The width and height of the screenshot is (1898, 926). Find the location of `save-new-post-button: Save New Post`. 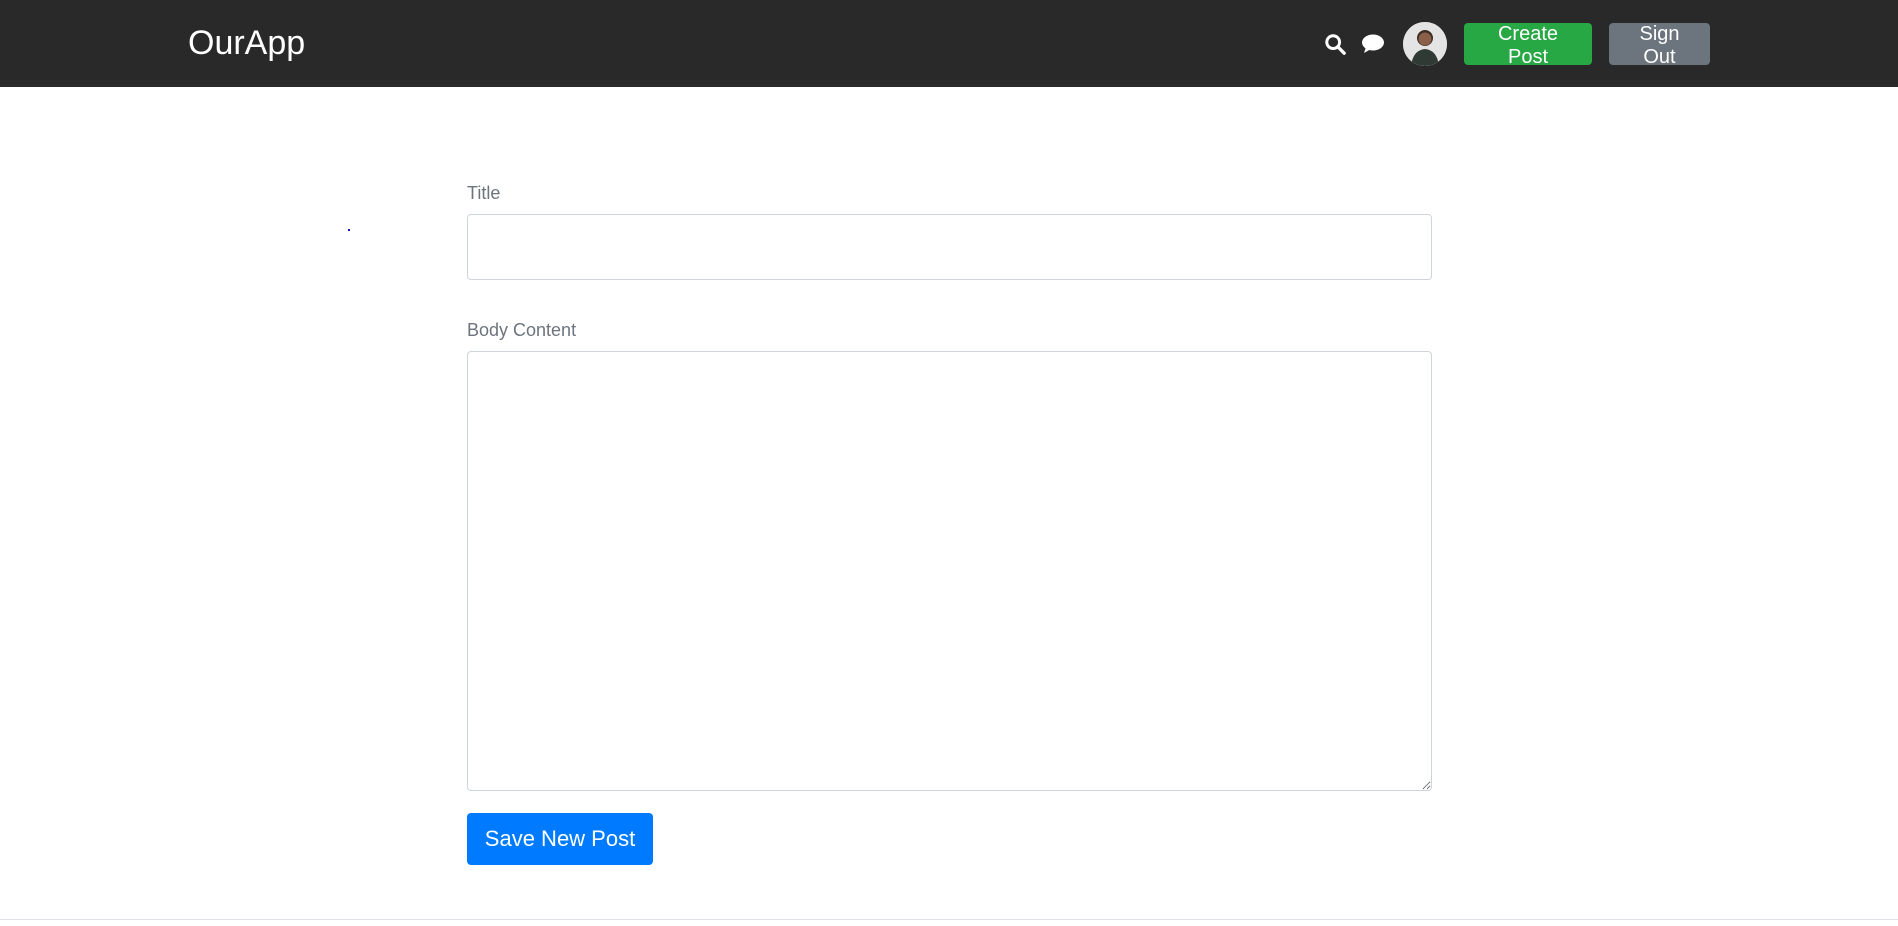

save-new-post-button: Save New Post is located at coordinates (560, 839).